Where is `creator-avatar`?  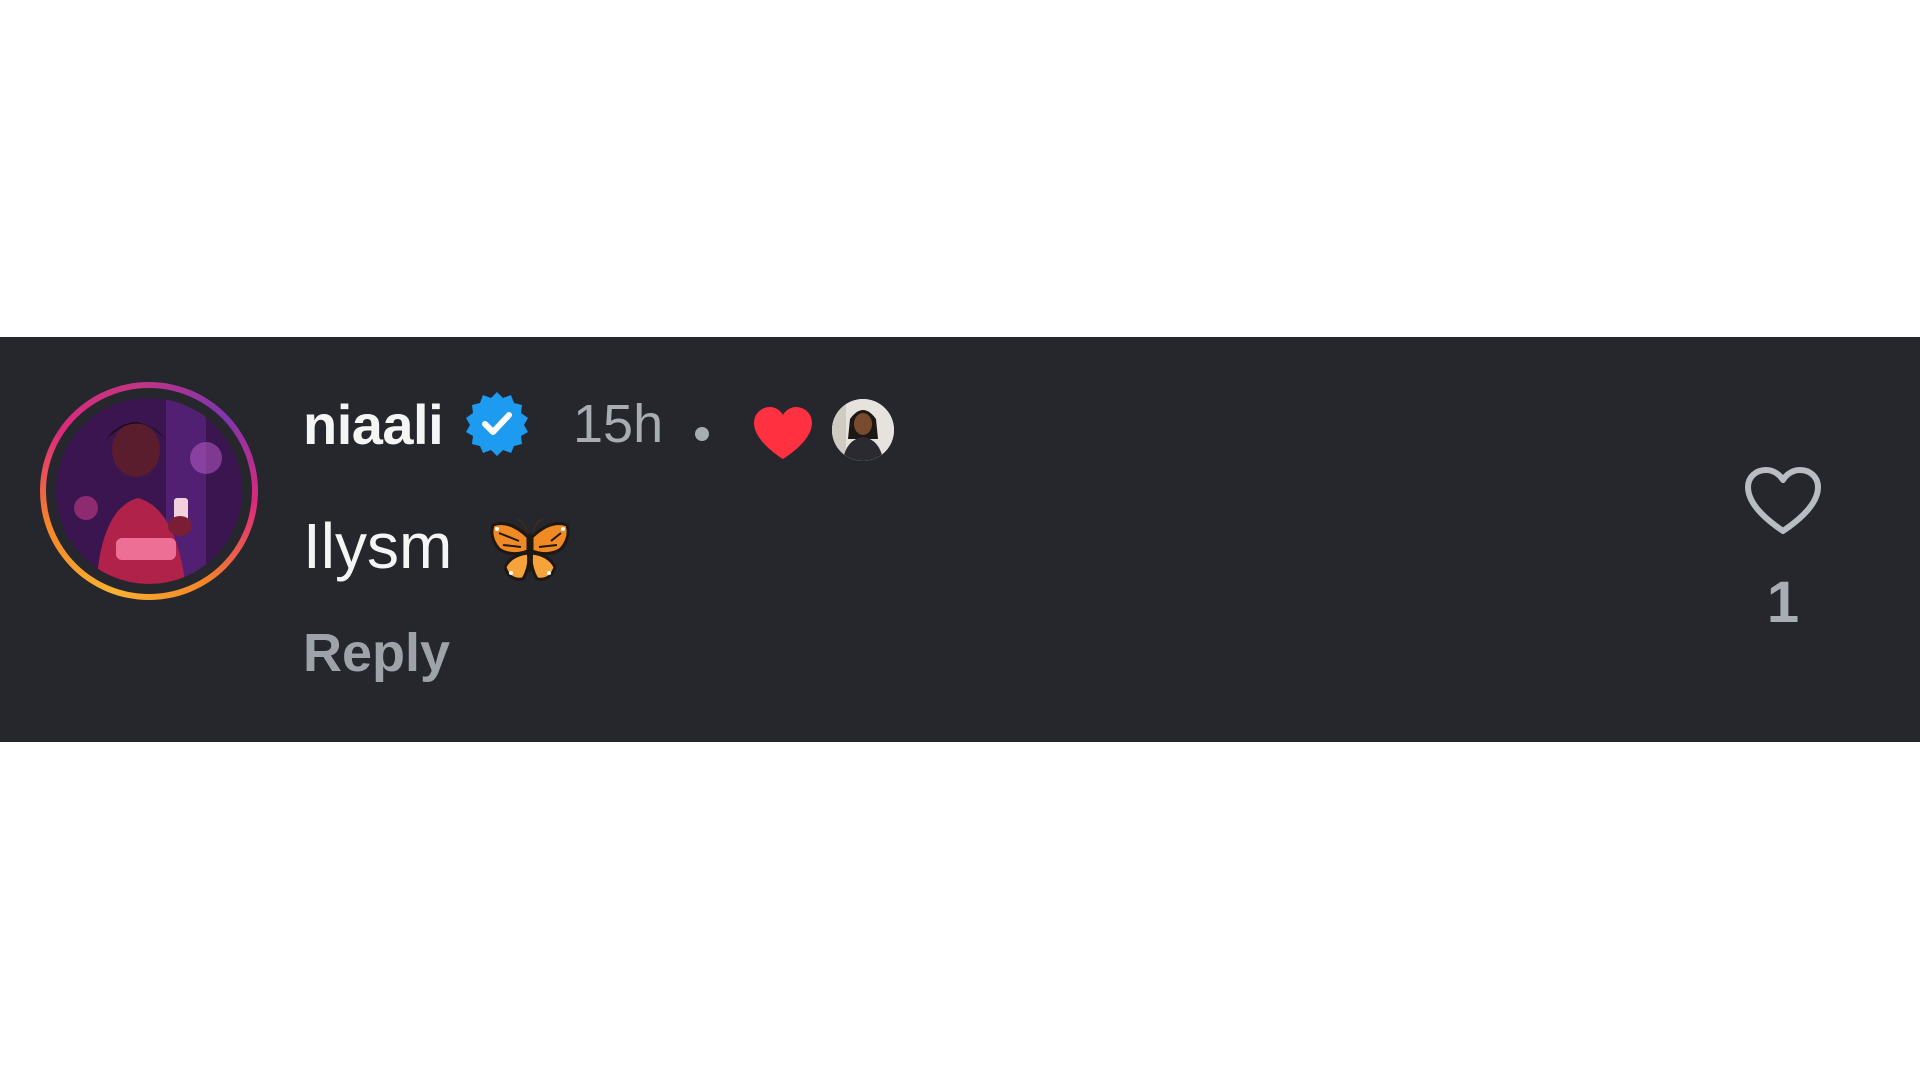
creator-avatar is located at coordinates (863, 430).